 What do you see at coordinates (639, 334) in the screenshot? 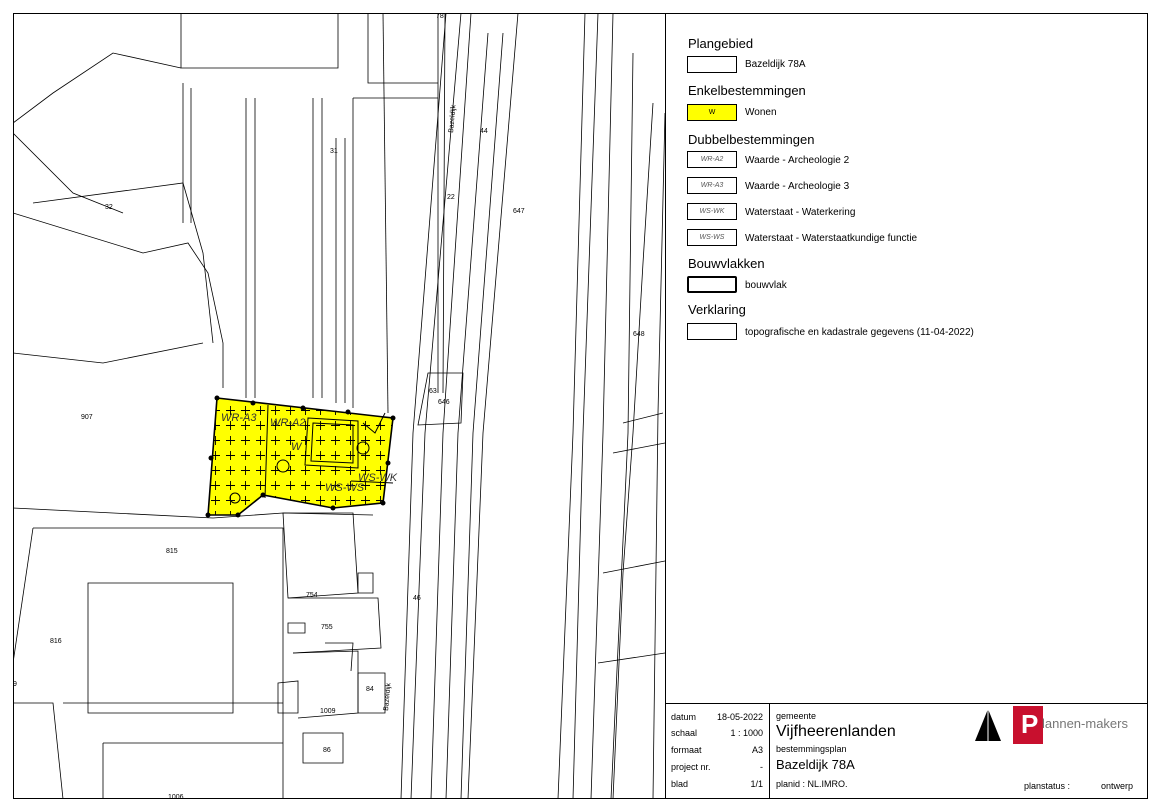
I see `parcel-648: 648` at bounding box center [639, 334].